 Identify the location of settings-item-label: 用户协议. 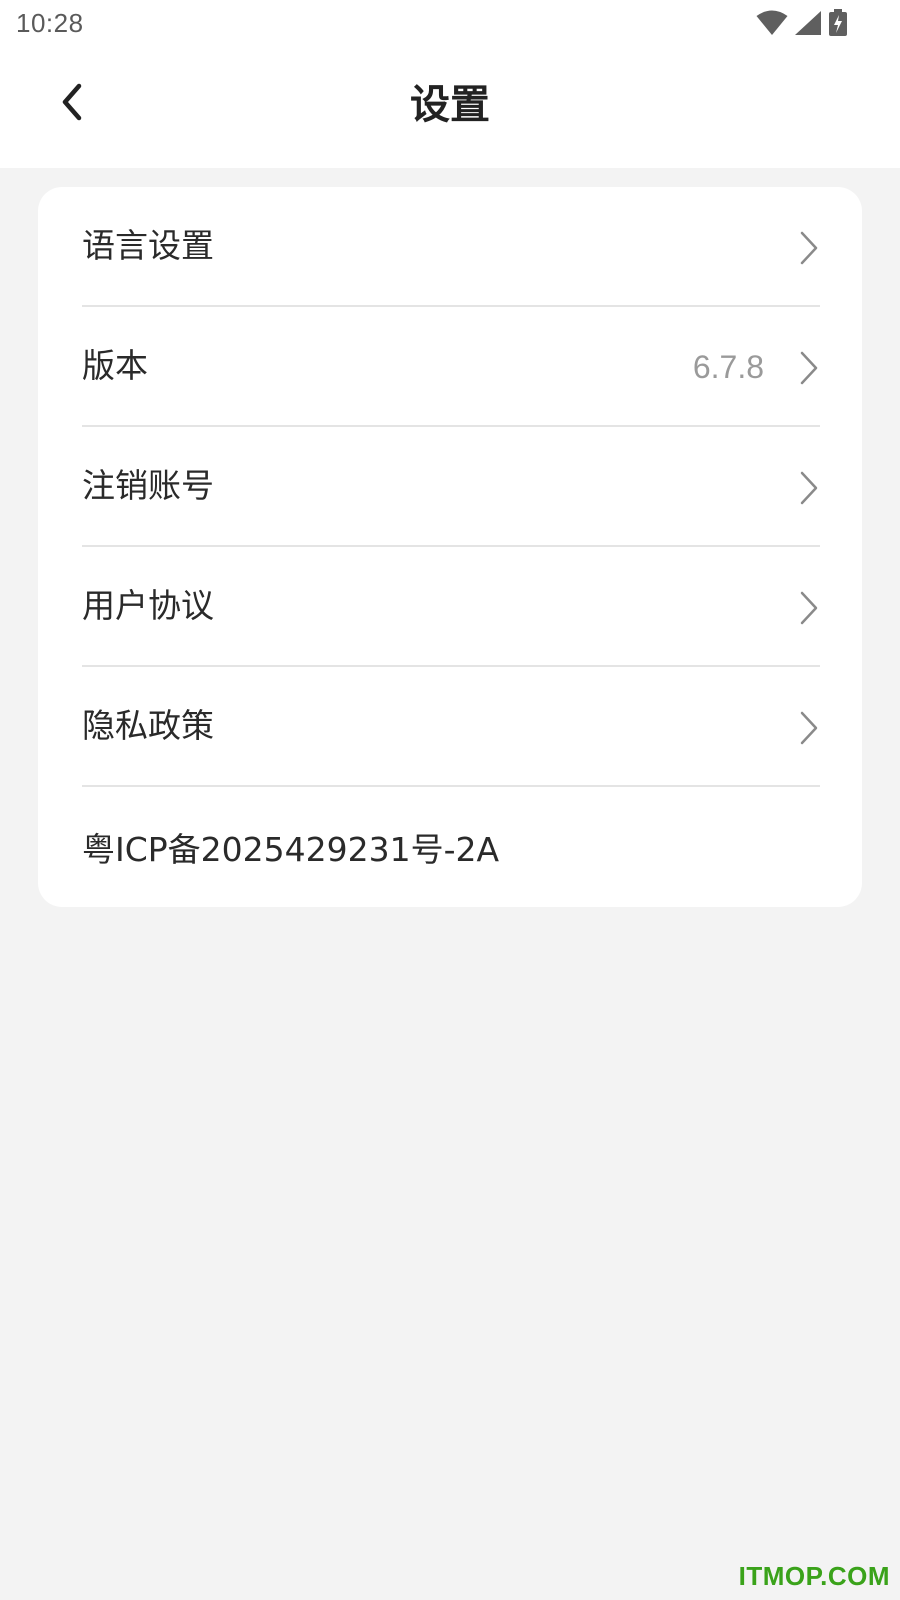
(148, 605).